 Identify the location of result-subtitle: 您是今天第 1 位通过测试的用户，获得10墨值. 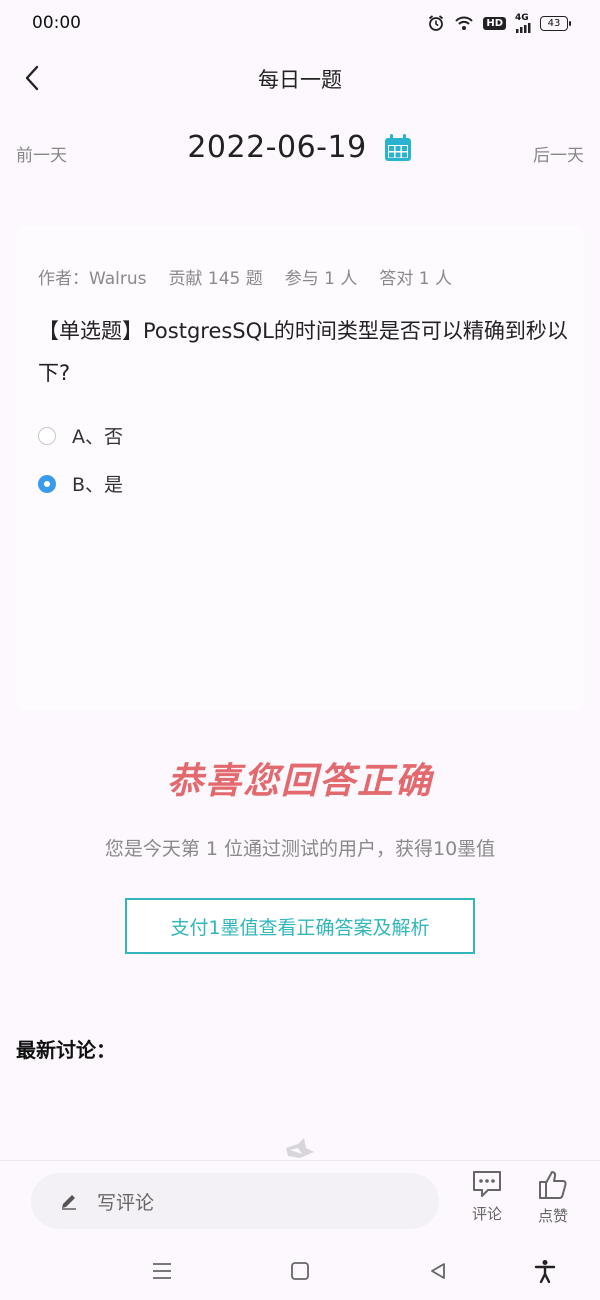
(300, 849).